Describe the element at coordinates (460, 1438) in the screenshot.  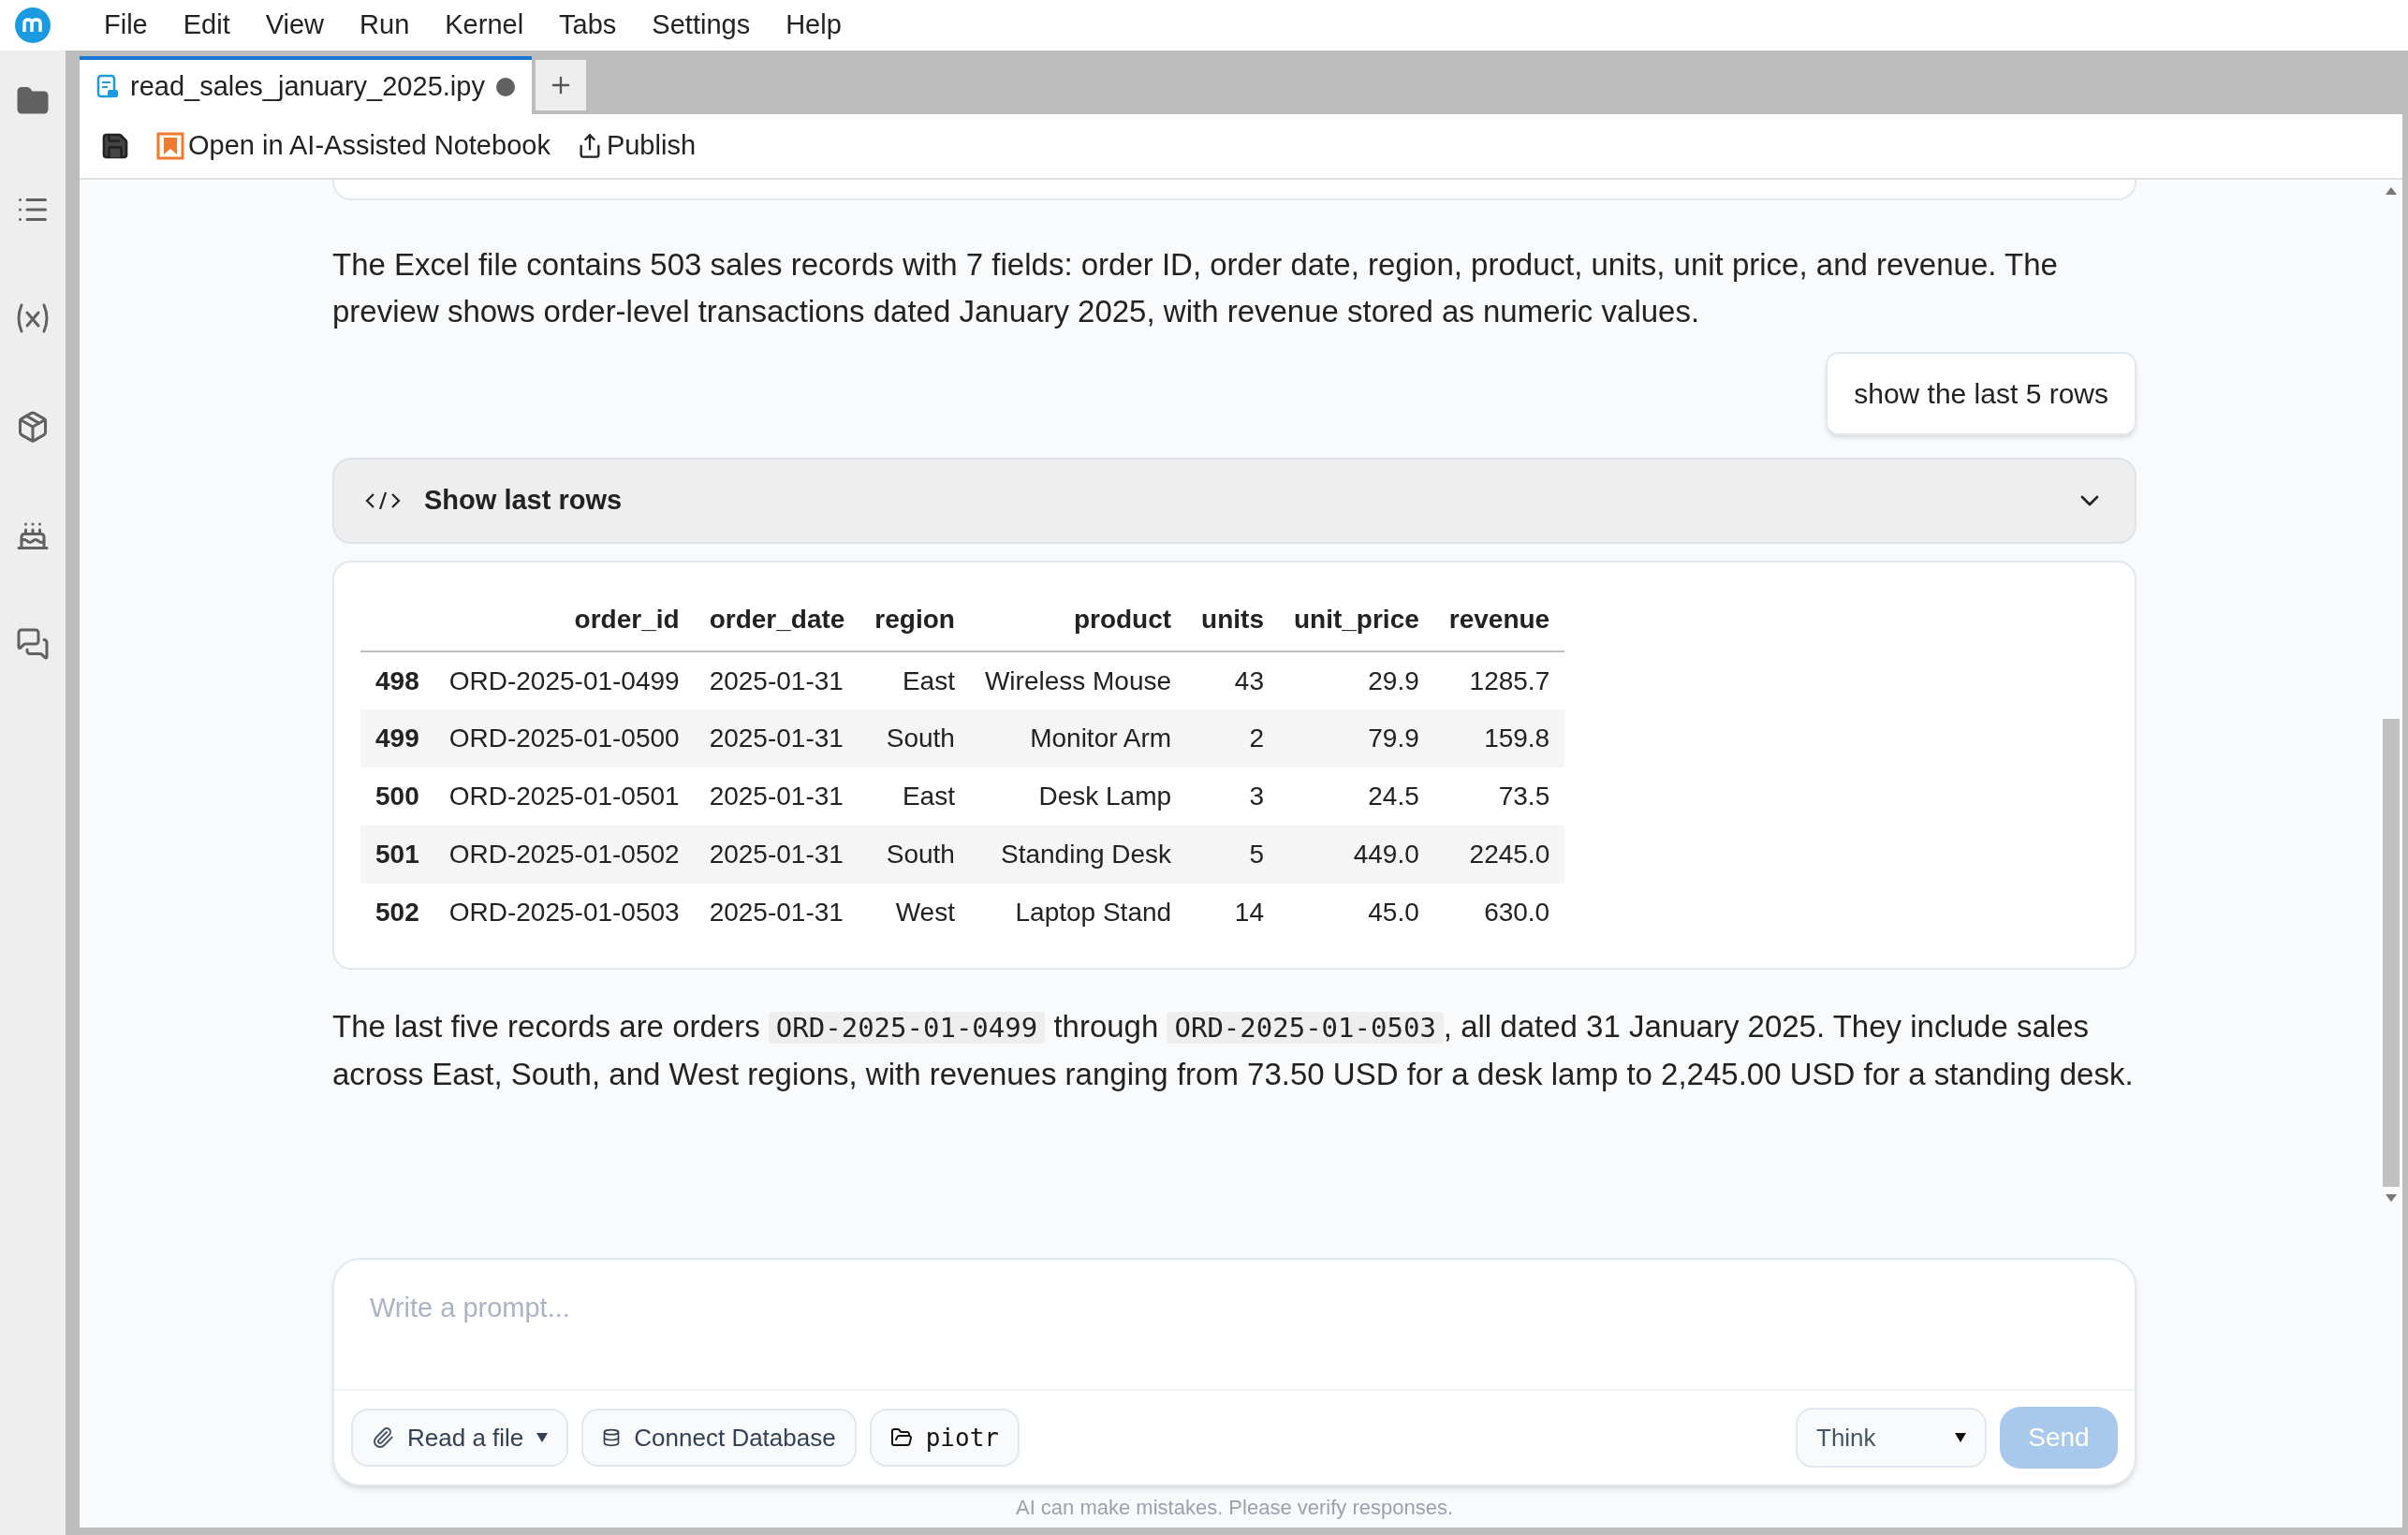
I see `tool-button: Read a file` at that location.